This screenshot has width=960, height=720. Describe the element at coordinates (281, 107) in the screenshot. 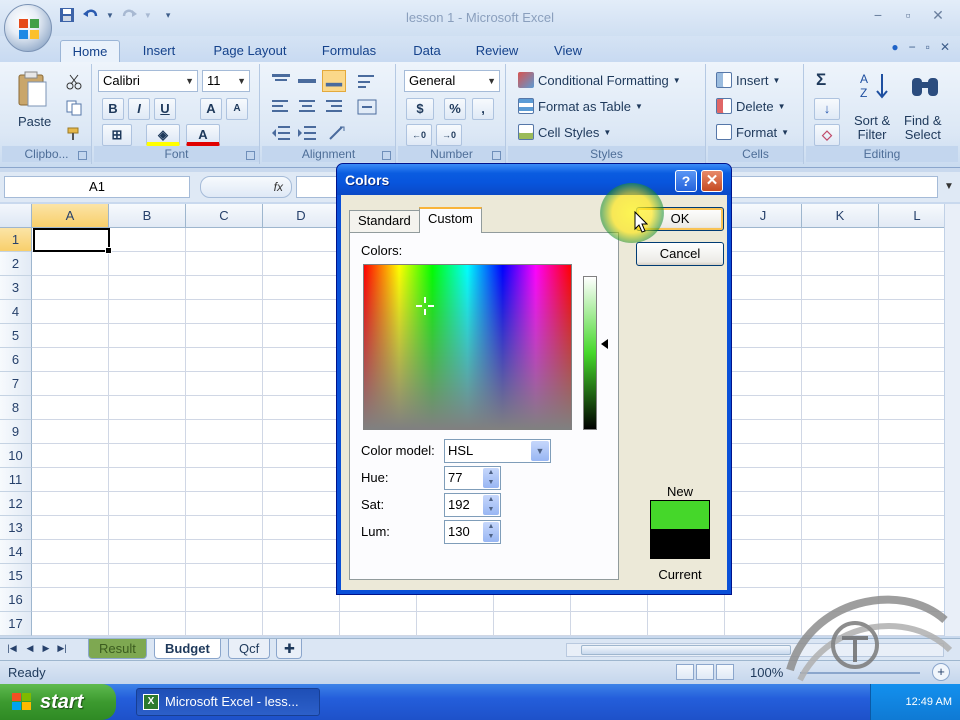

I see `align-left-icon` at that location.